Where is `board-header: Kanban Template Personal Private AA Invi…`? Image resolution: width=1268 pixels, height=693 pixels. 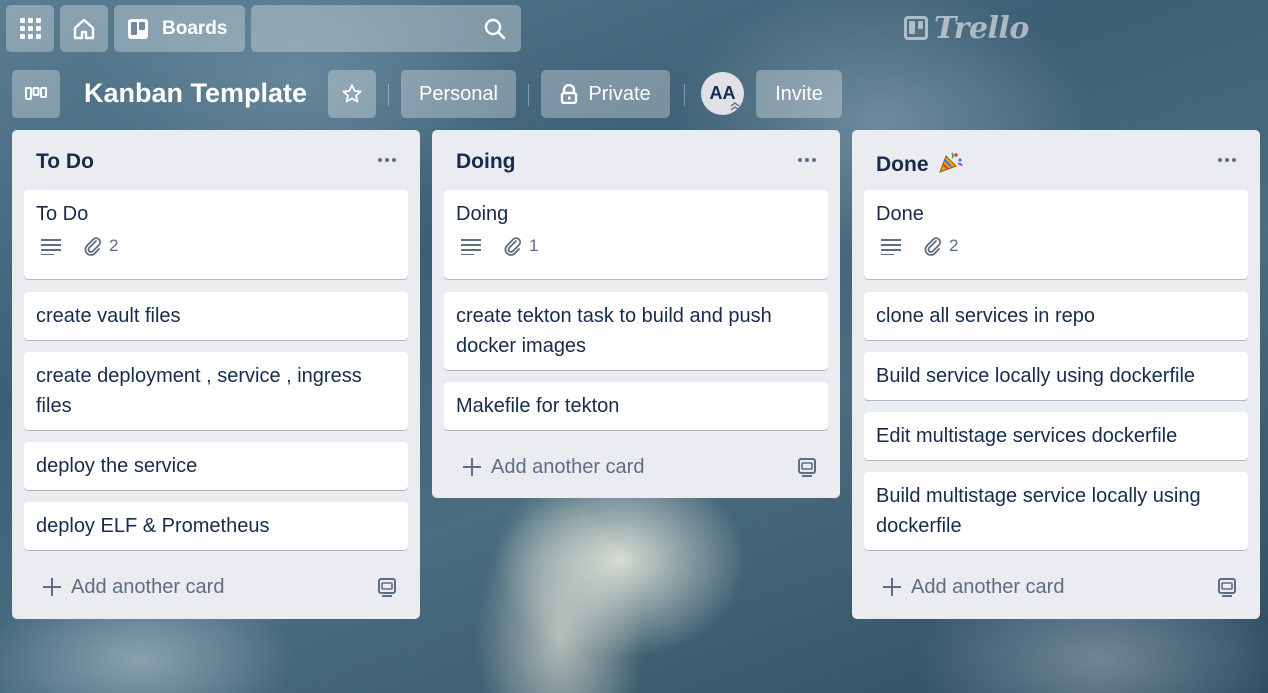 board-header: Kanban Template Personal Private AA Invi… is located at coordinates (634, 94).